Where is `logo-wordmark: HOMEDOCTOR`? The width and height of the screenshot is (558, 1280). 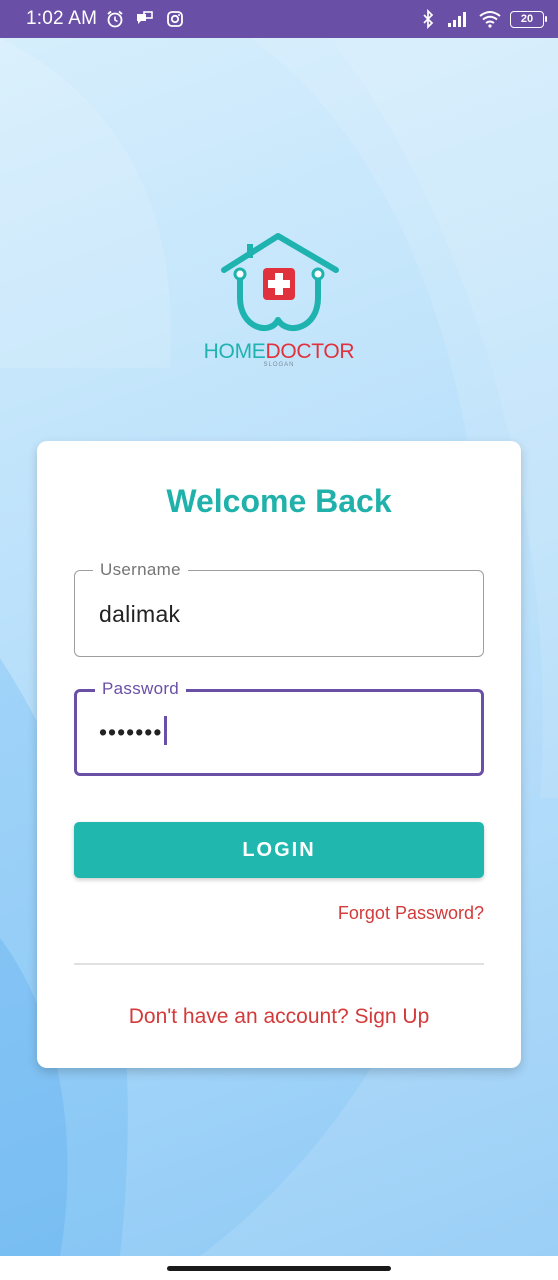
logo-wordmark: HOMEDOCTOR is located at coordinates (279, 352).